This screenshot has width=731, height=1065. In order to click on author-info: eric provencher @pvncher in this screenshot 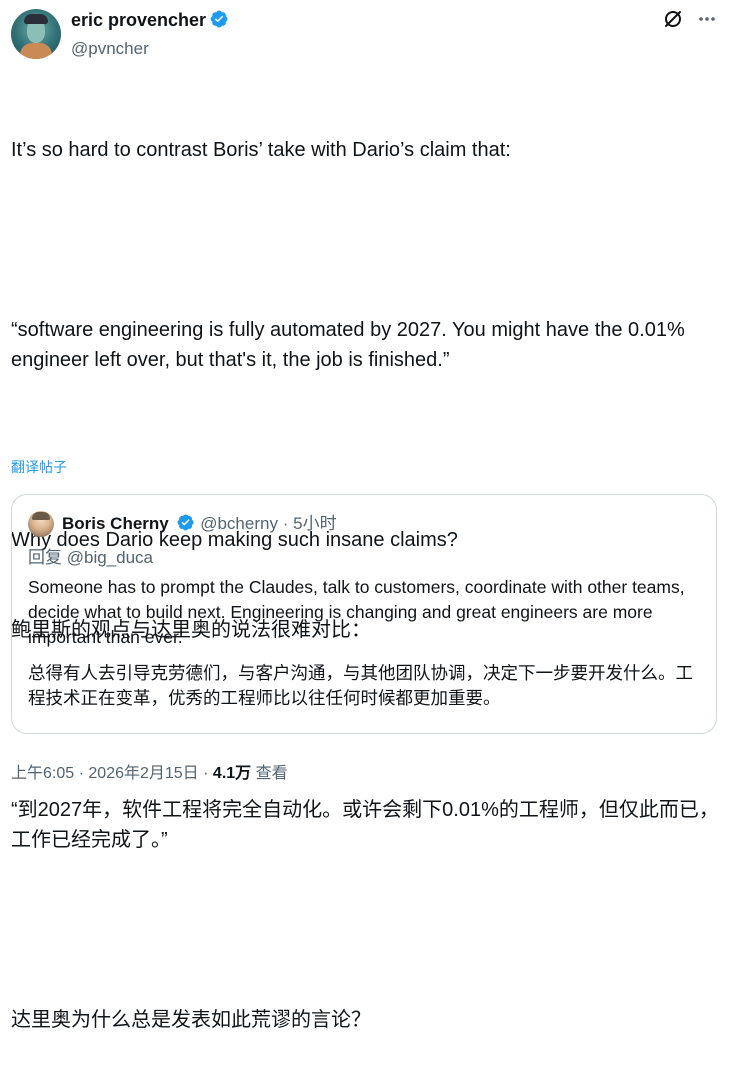, I will do `click(150, 34)`.